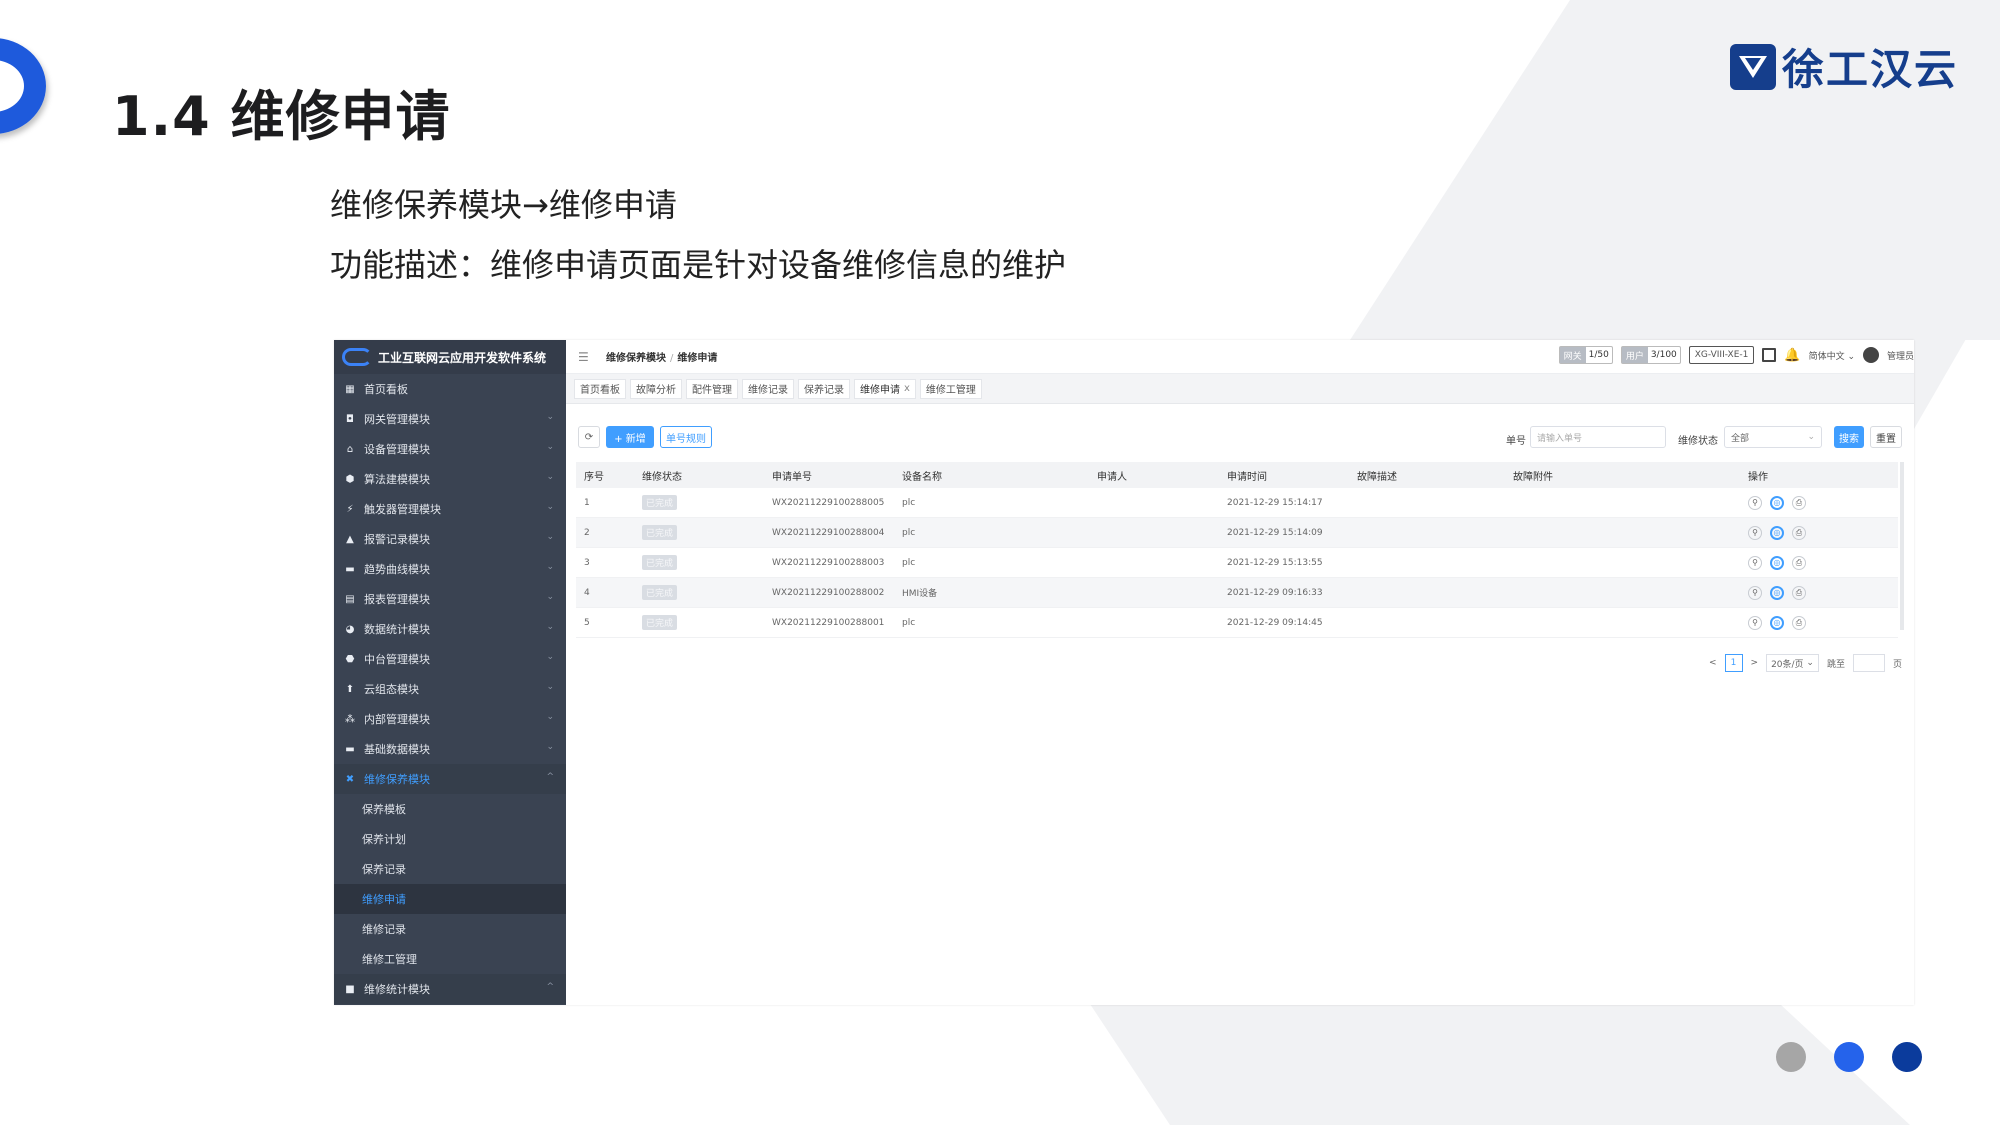 Image resolution: width=2000 pixels, height=1125 pixels. What do you see at coordinates (450, 839) in the screenshot?
I see `sidebar-sub-item: 保养计划` at bounding box center [450, 839].